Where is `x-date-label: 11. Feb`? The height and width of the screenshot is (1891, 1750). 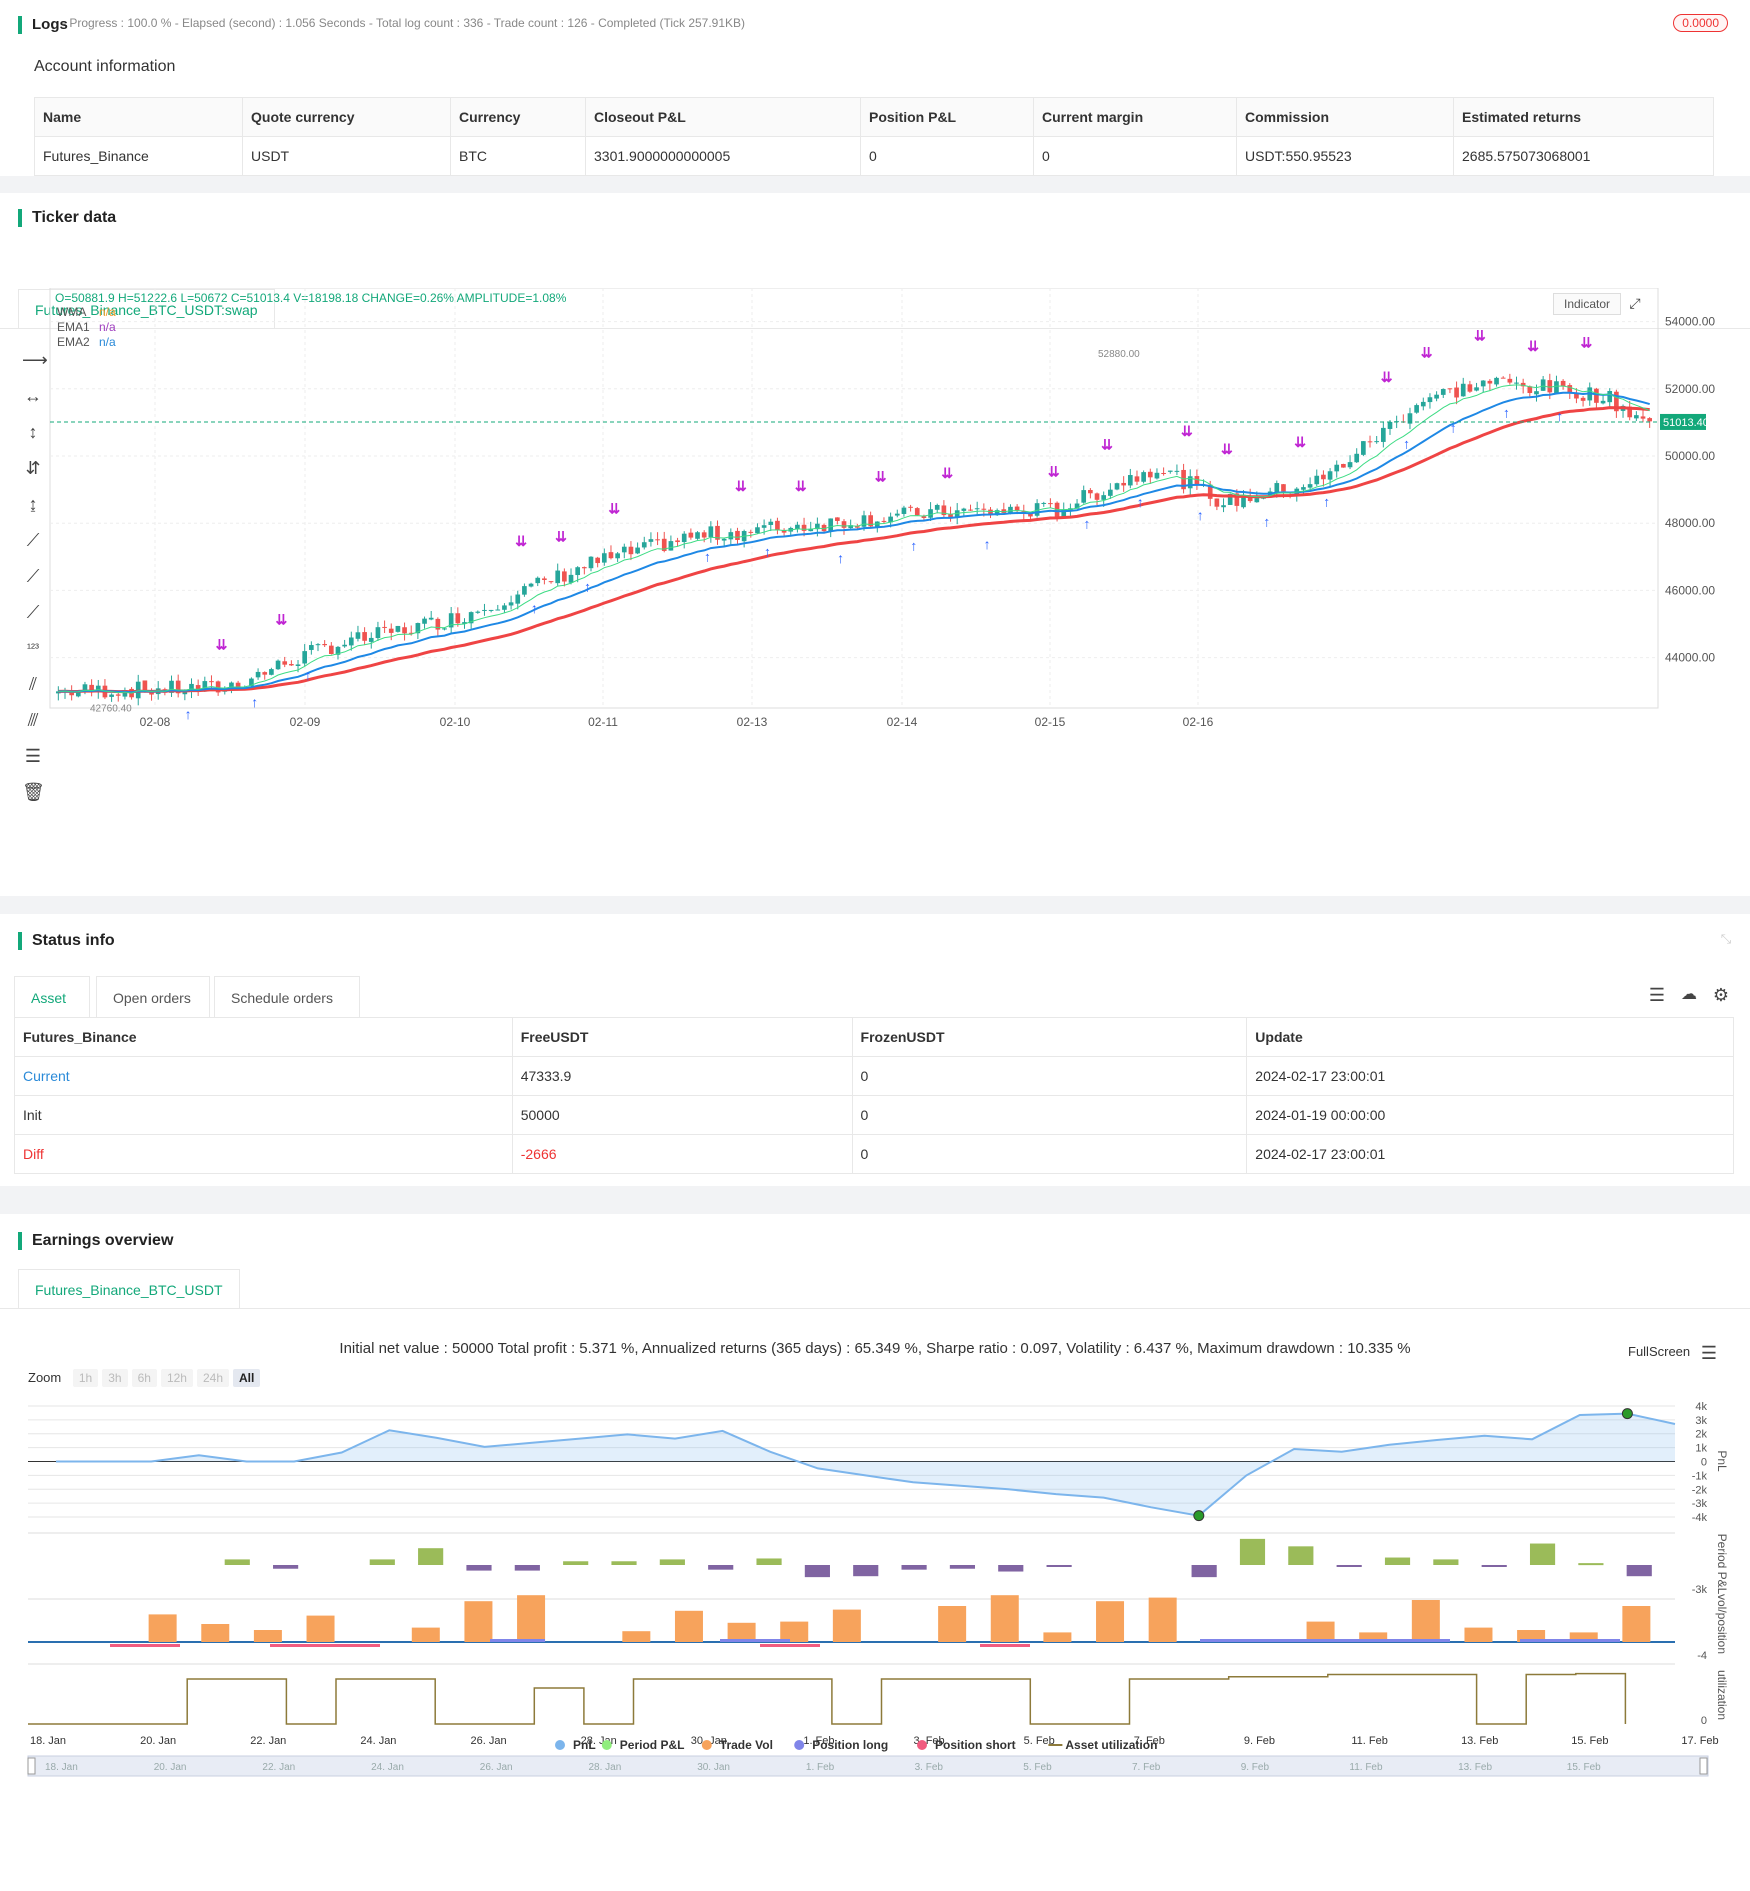 x-date-label: 11. Feb is located at coordinates (1369, 1741).